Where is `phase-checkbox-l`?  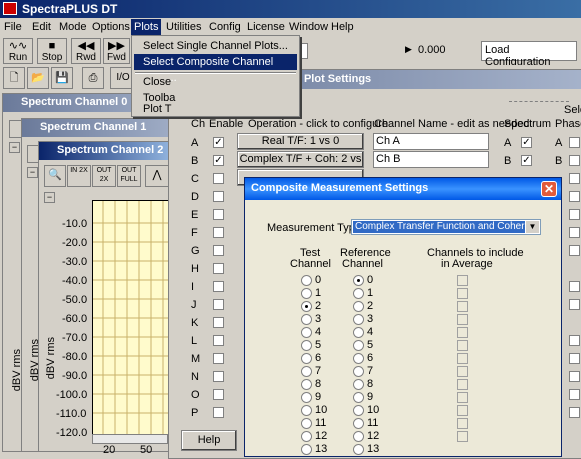 phase-checkbox-l is located at coordinates (574, 340).